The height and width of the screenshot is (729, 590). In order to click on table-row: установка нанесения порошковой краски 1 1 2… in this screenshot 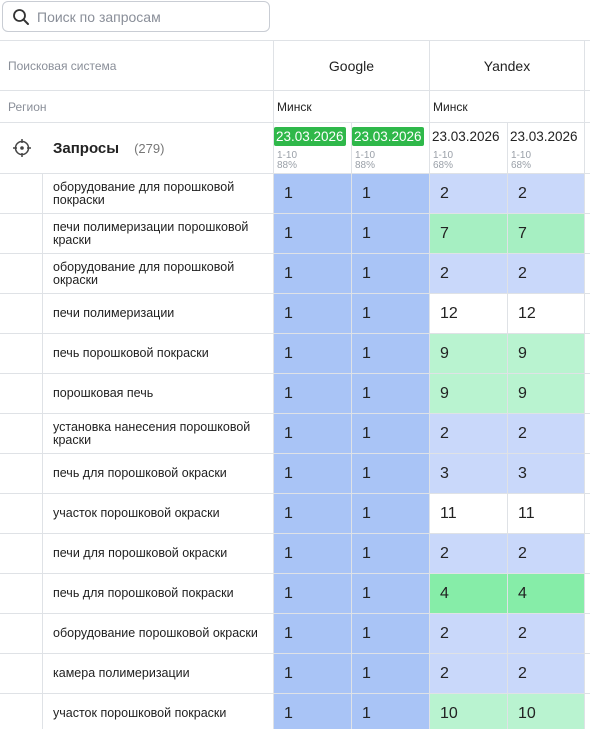, I will do `click(295, 434)`.